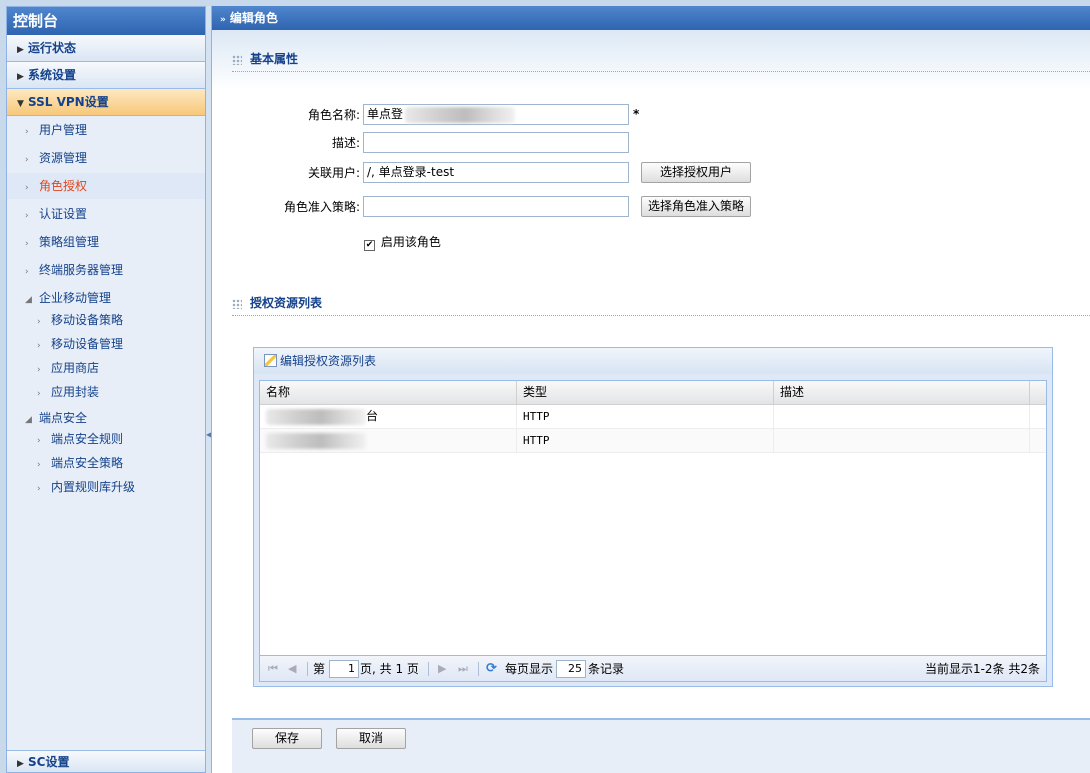 Image resolution: width=1090 pixels, height=773 pixels. What do you see at coordinates (106, 75) in the screenshot?
I see `sidebar-group-system-settings: ▶ 系统设置` at bounding box center [106, 75].